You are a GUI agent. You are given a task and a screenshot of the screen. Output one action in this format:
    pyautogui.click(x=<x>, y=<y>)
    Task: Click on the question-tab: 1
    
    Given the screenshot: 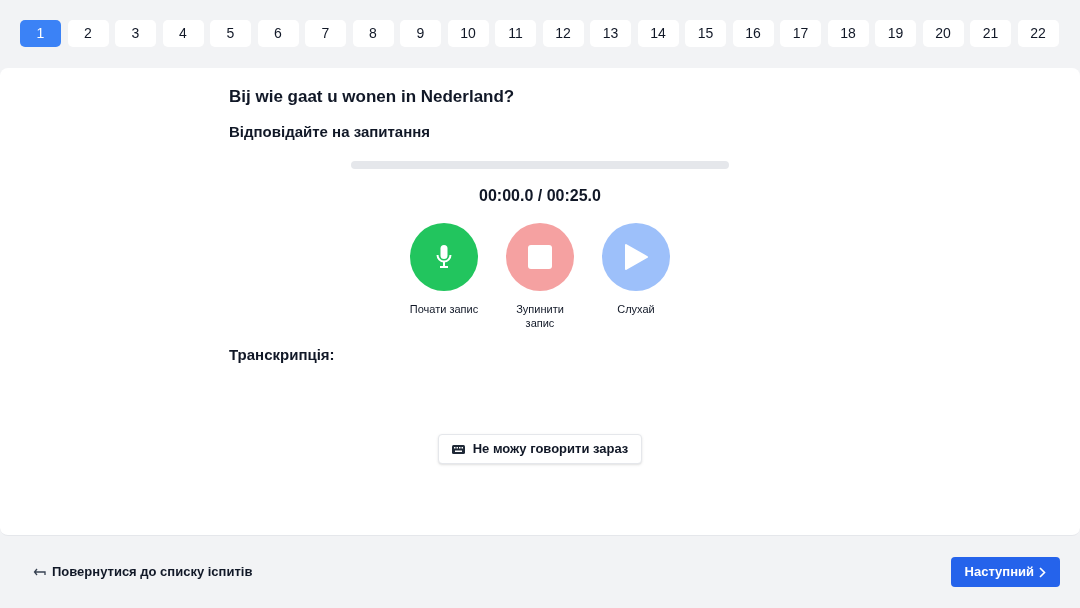 What is the action you would take?
    pyautogui.click(x=40, y=33)
    